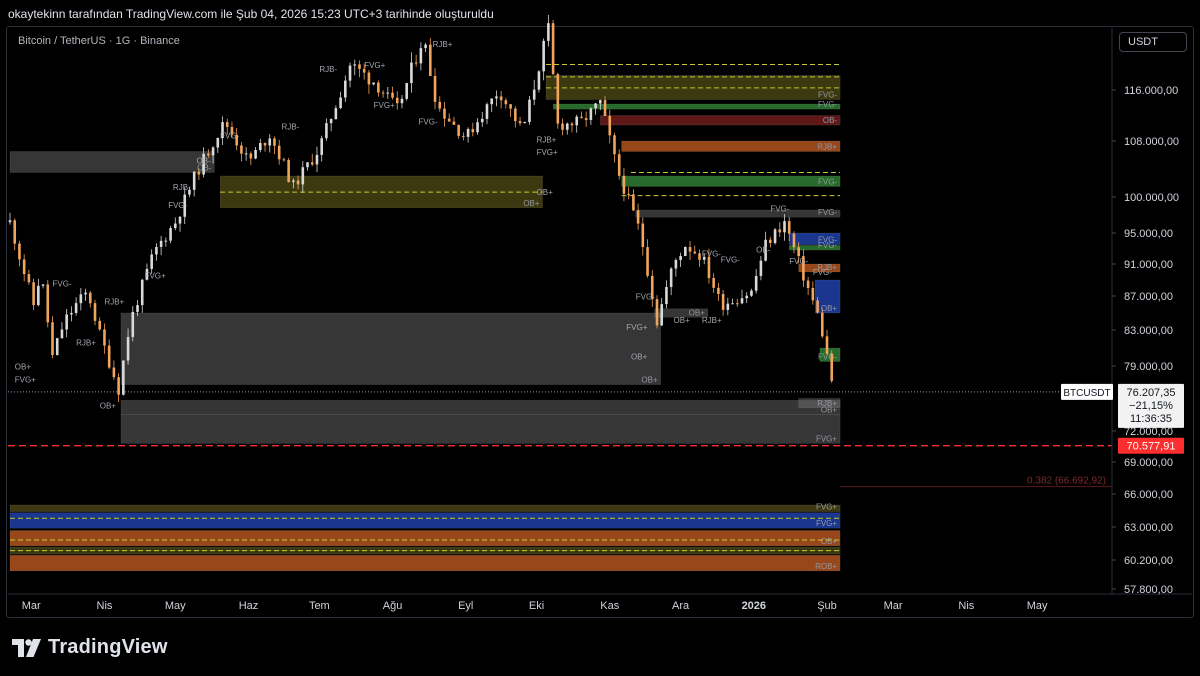  Describe the element at coordinates (1151, 91) in the screenshot. I see `y-tick-label-0: 116.000,00` at that location.